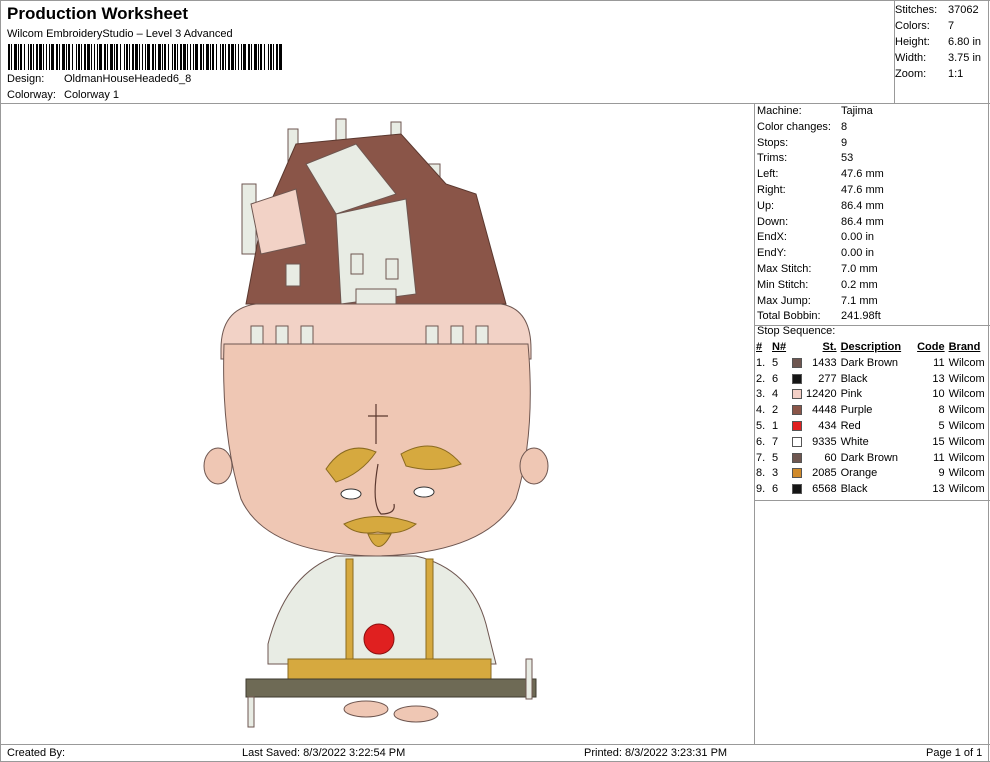 The width and height of the screenshot is (990, 762). I want to click on cell-st: 9335, so click(823, 443).